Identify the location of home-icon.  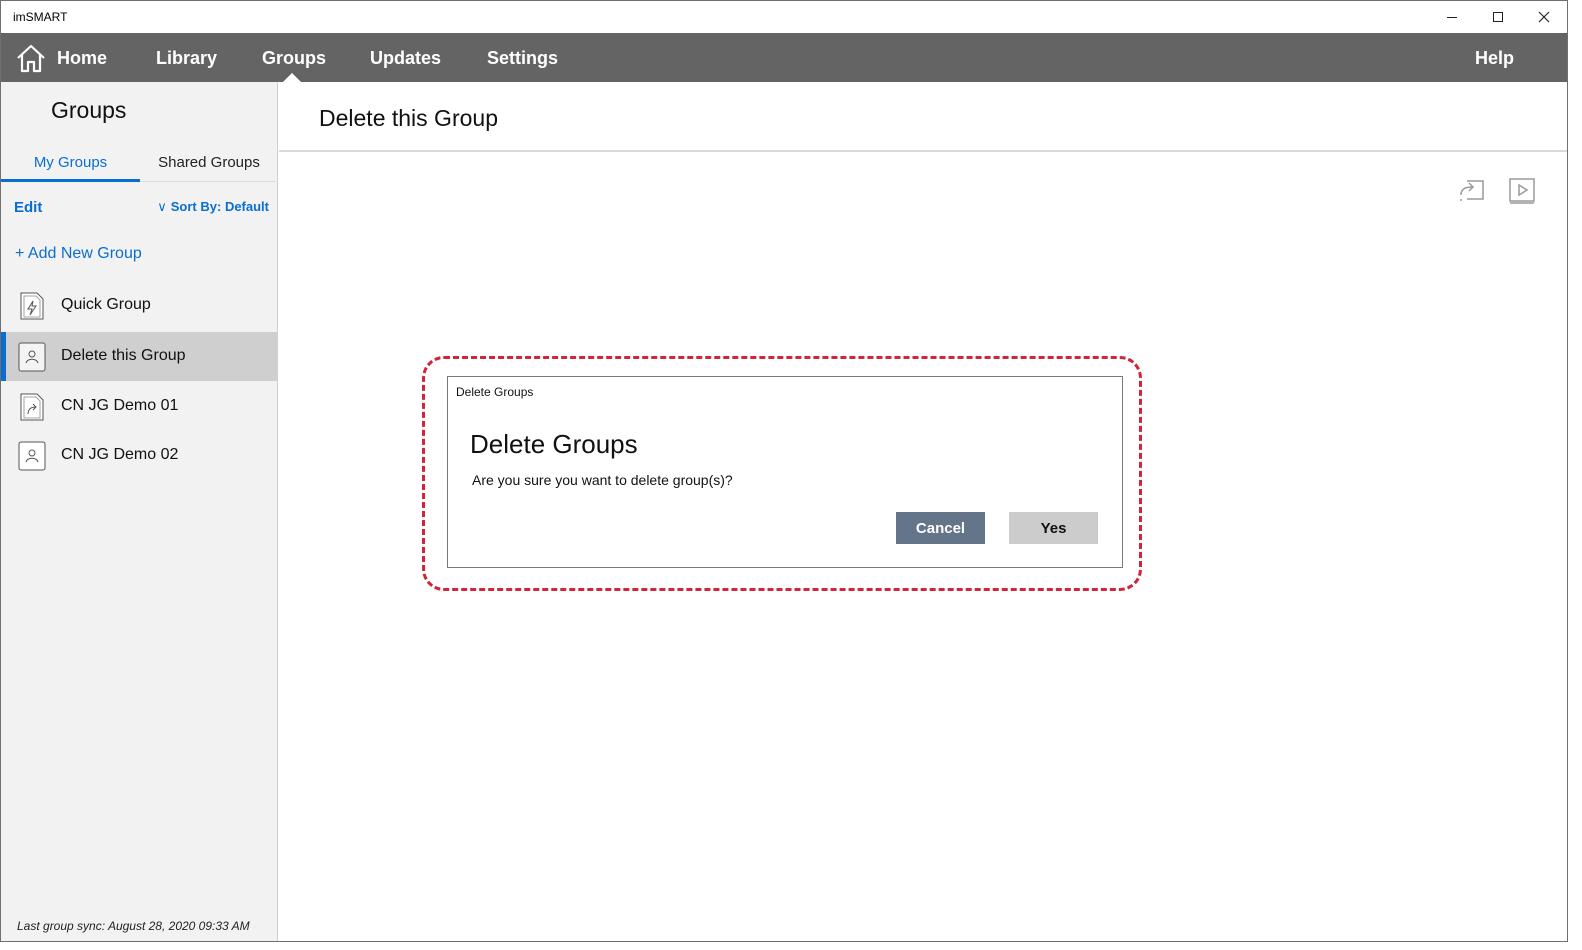
(31, 58).